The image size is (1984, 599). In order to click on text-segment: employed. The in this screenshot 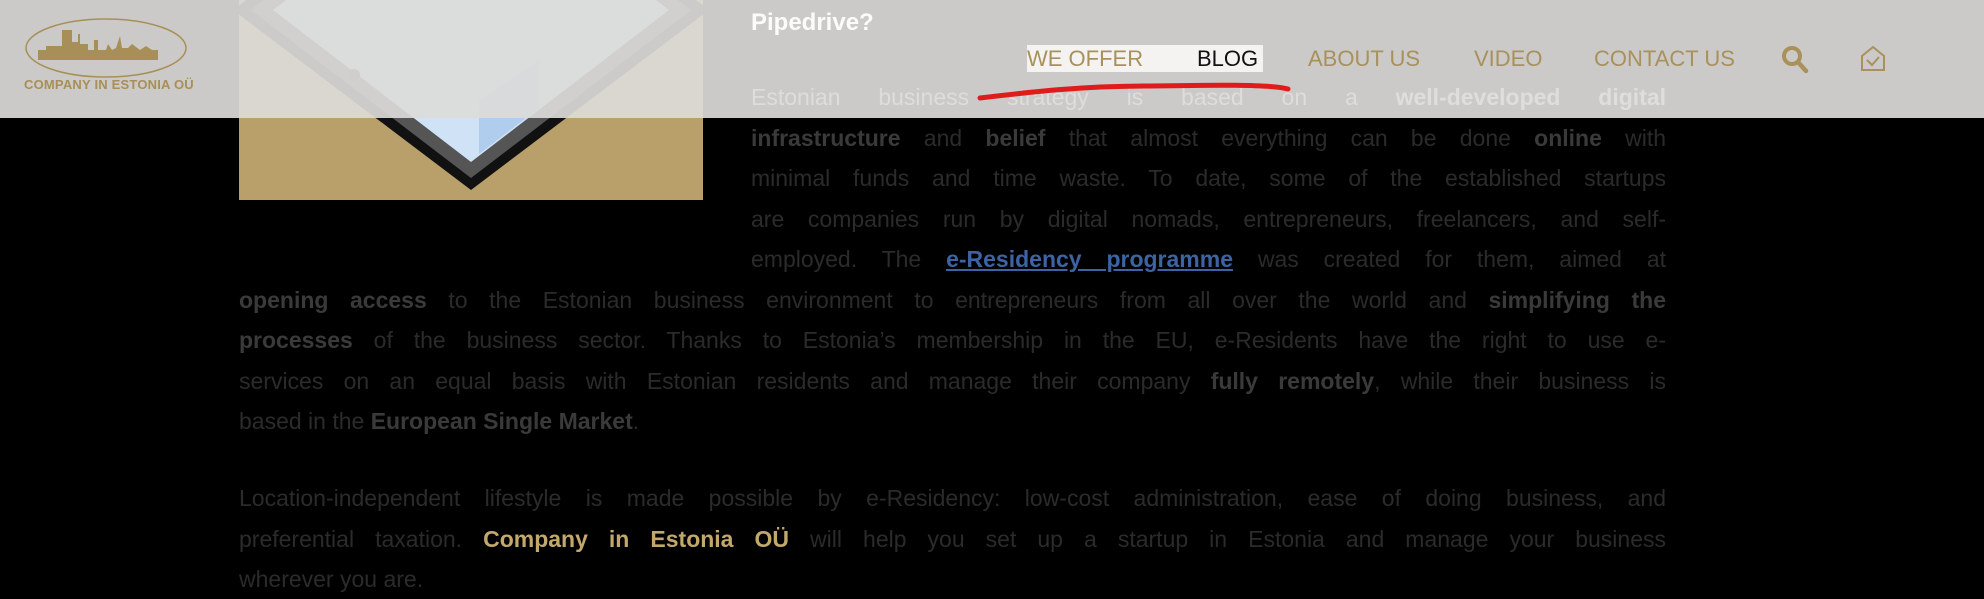, I will do `click(849, 259)`.